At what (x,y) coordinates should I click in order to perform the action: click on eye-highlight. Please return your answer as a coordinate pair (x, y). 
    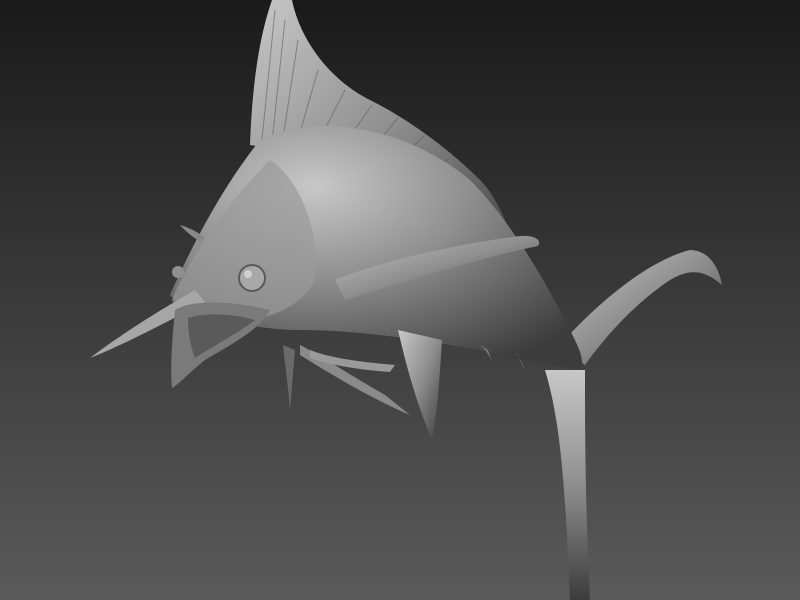
    Looking at the image, I should click on (248, 274).